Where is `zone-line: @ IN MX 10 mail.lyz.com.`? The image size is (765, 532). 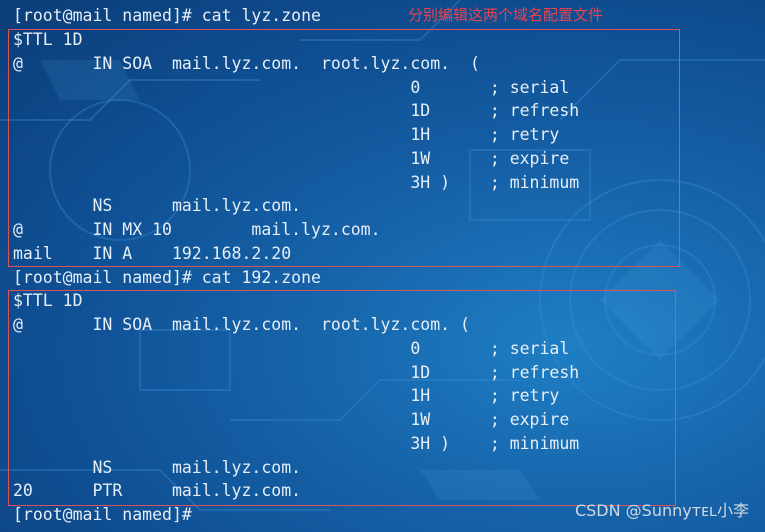
zone-line: @ IN MX 10 mail.lyz.com. is located at coordinates (197, 229).